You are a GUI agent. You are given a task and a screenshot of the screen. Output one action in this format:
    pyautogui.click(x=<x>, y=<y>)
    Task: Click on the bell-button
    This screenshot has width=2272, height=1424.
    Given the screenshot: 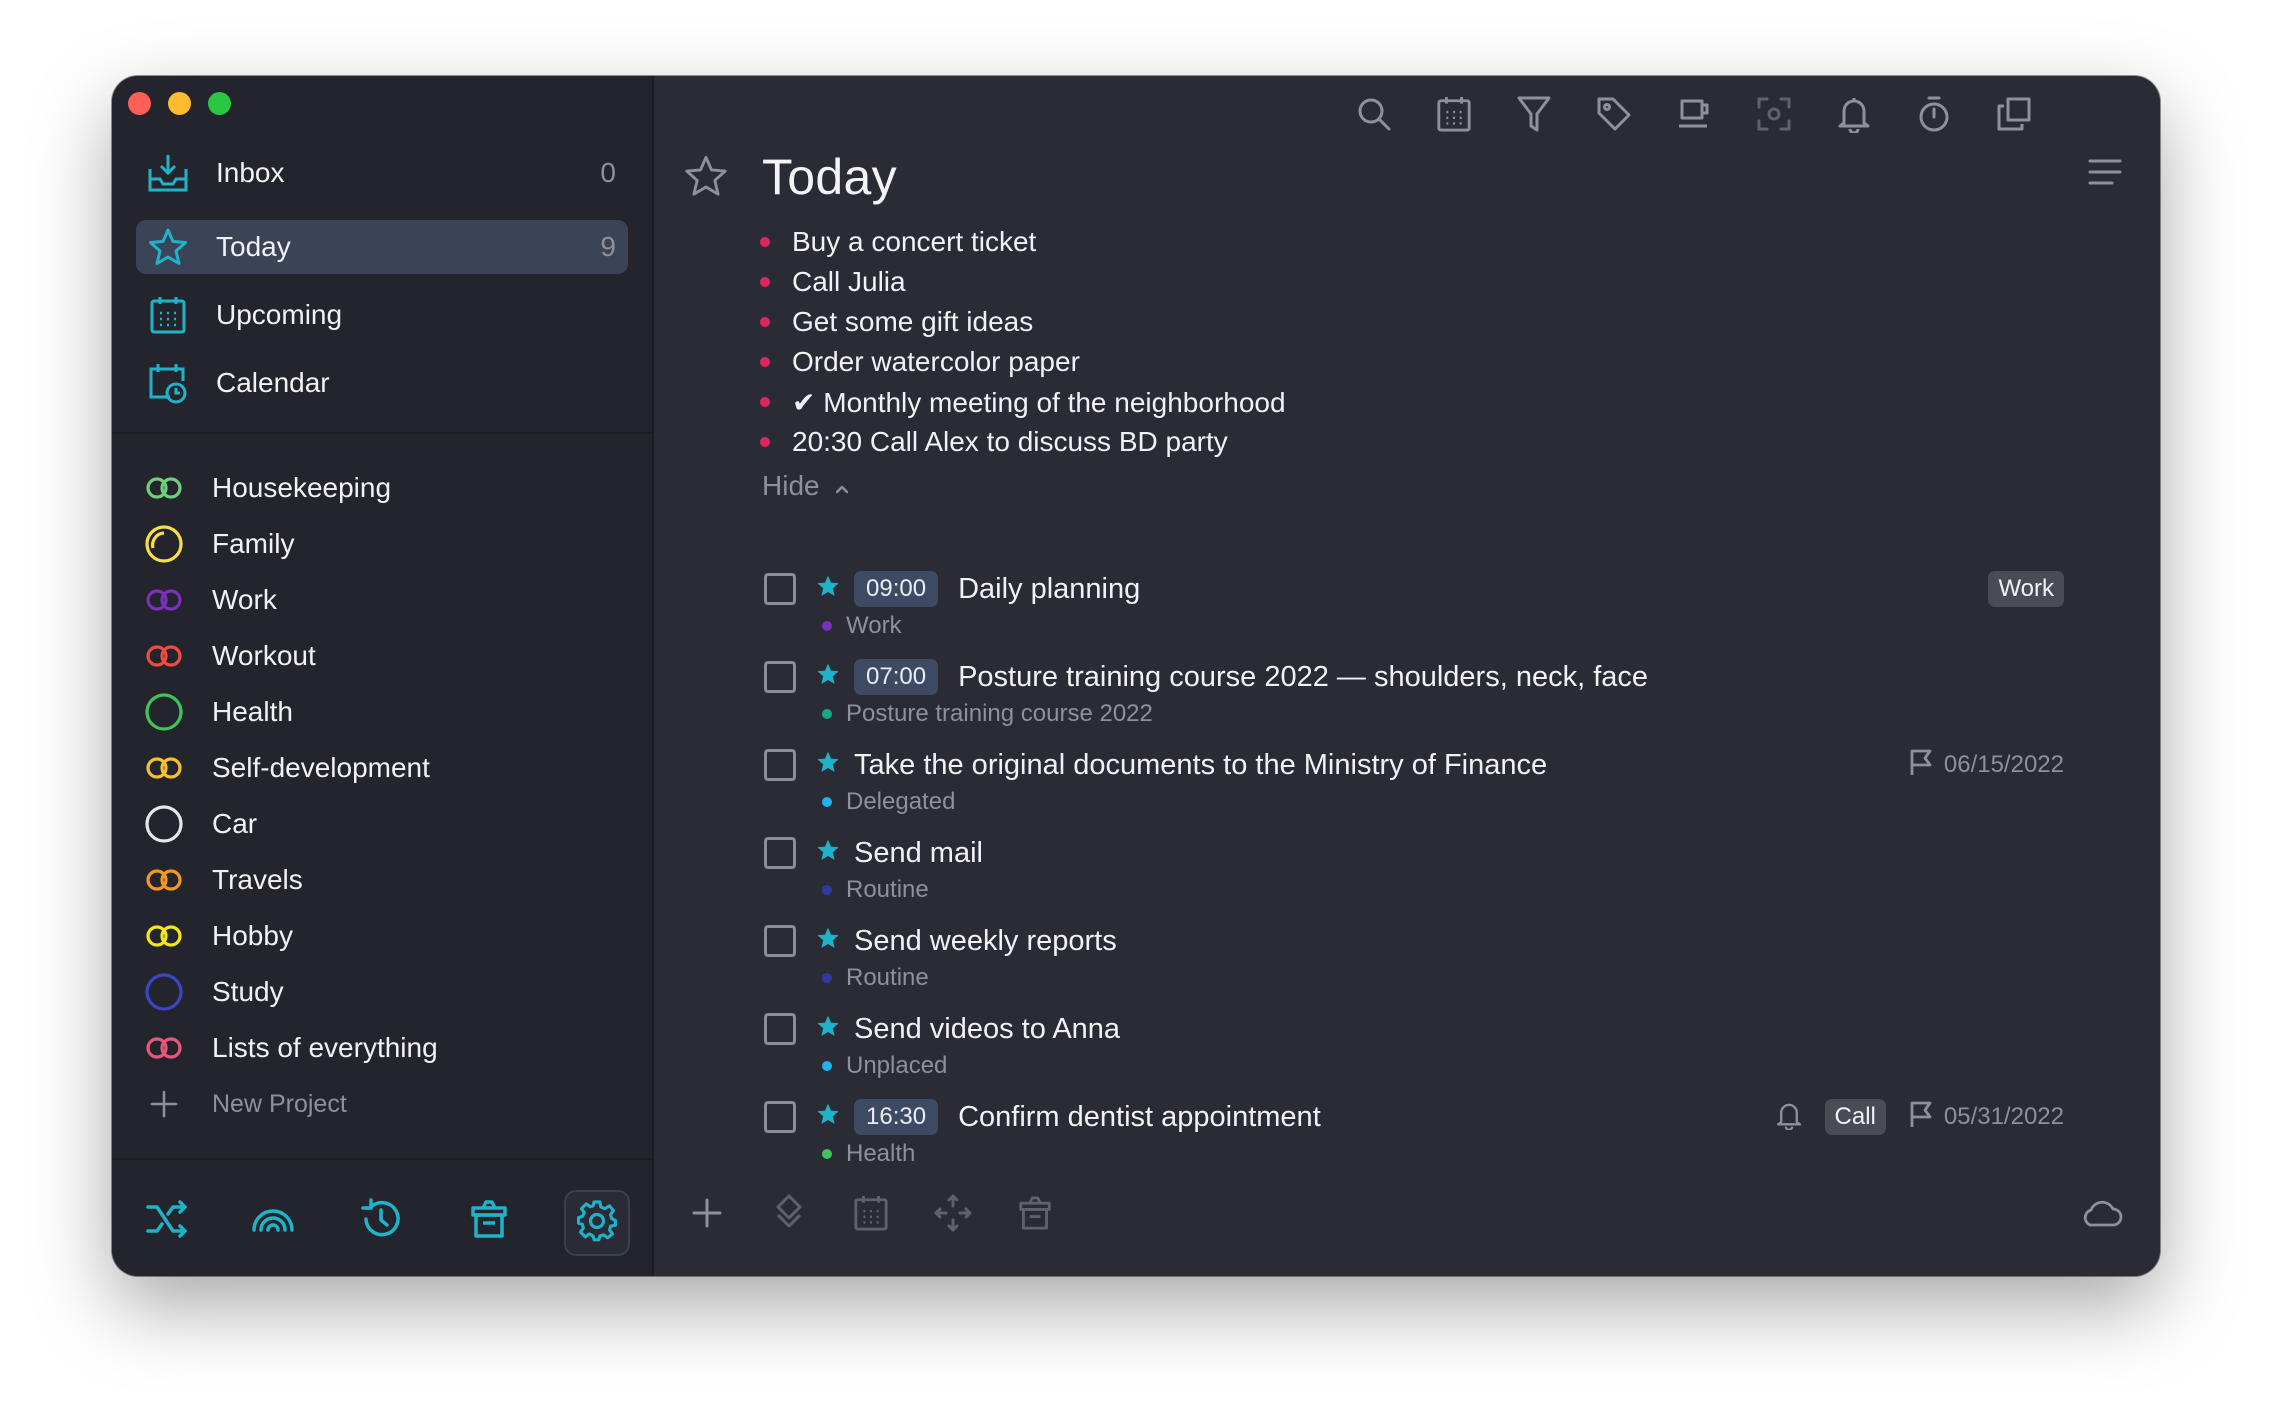 What is the action you would take?
    pyautogui.click(x=1854, y=116)
    